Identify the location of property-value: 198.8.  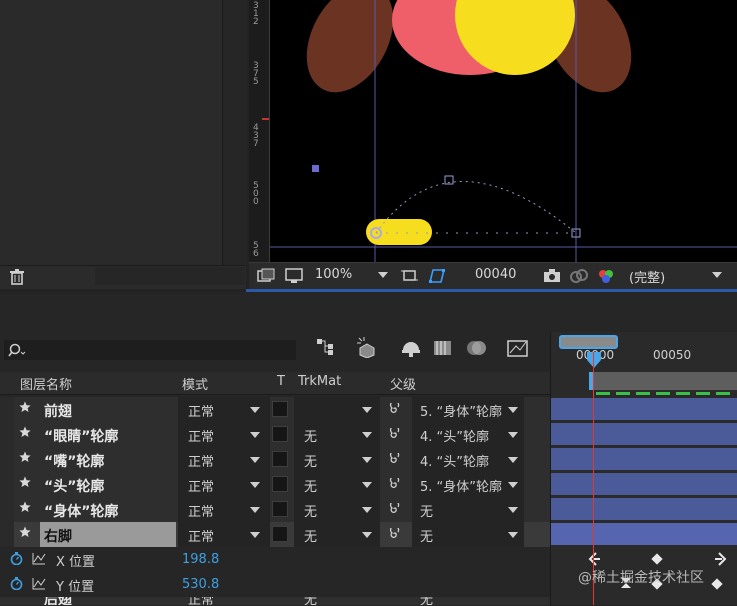
(200, 559).